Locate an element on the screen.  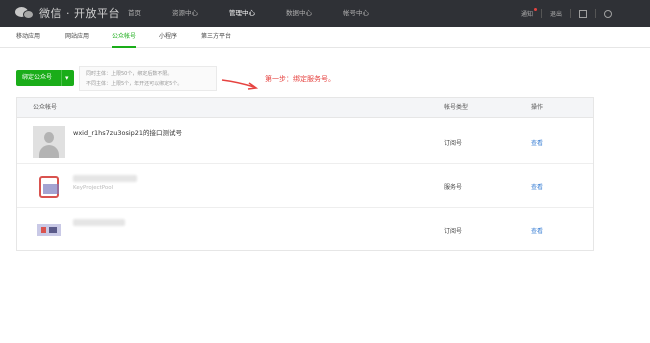
header-action: 操作 is located at coordinates (537, 107).